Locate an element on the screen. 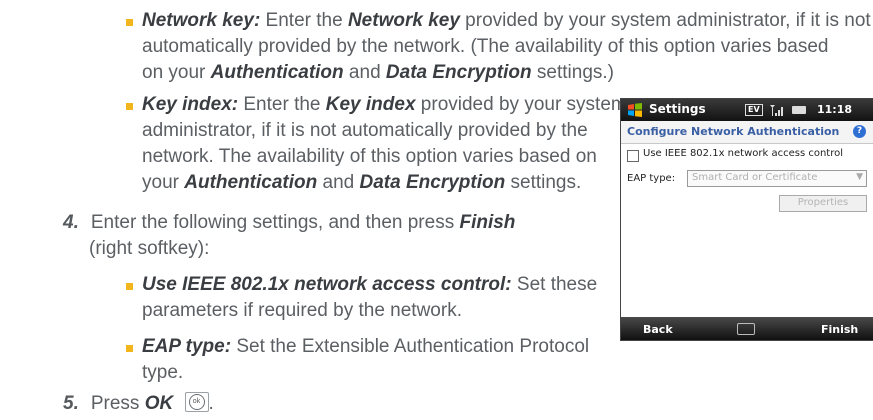  clock: 11:18 is located at coordinates (835, 109).